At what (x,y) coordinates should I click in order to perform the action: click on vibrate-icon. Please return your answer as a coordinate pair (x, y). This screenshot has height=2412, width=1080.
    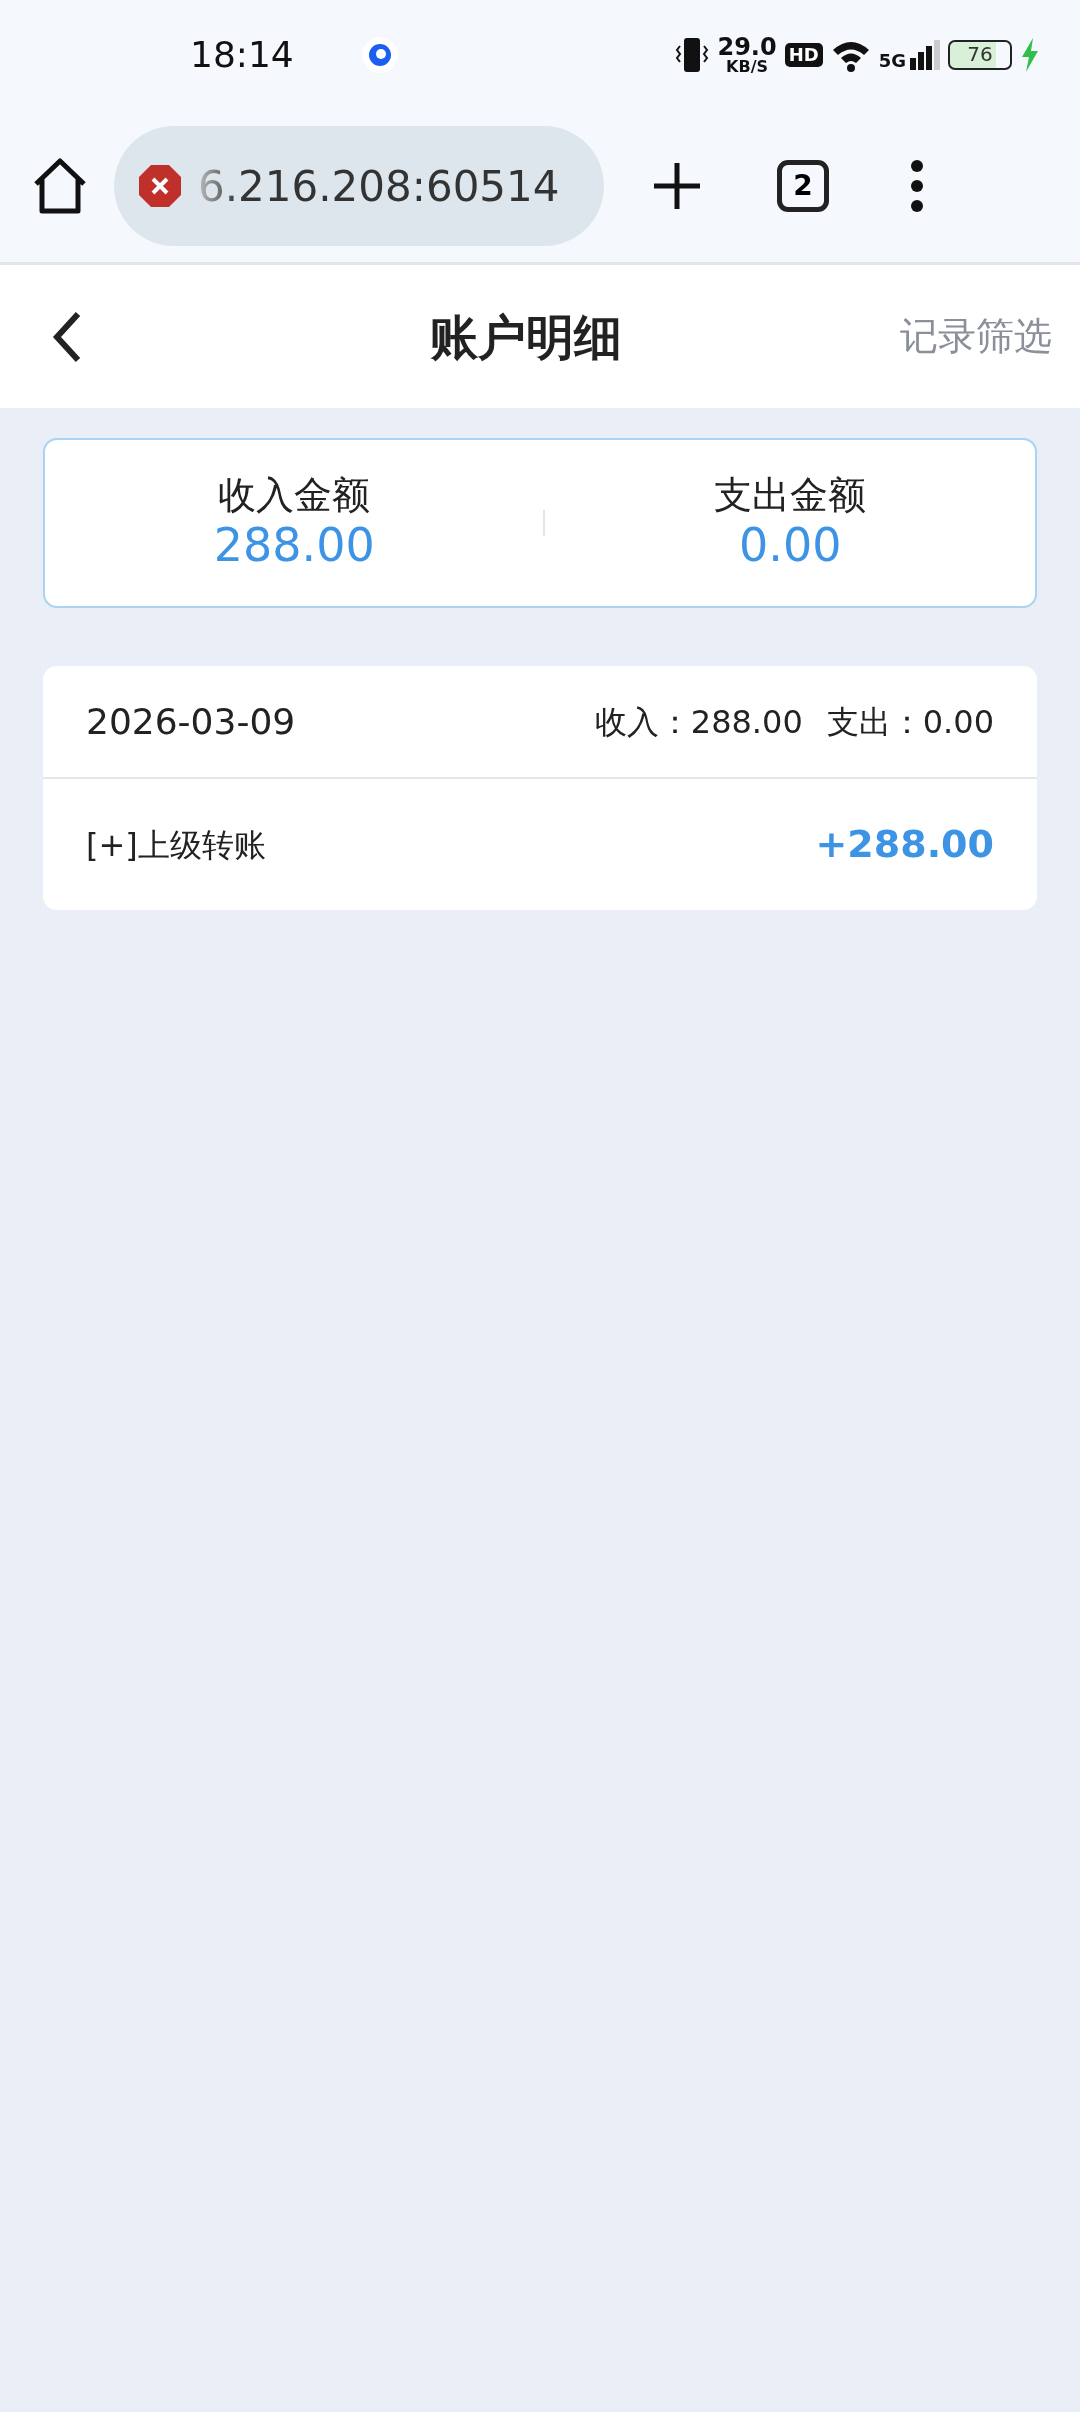
    Looking at the image, I should click on (692, 55).